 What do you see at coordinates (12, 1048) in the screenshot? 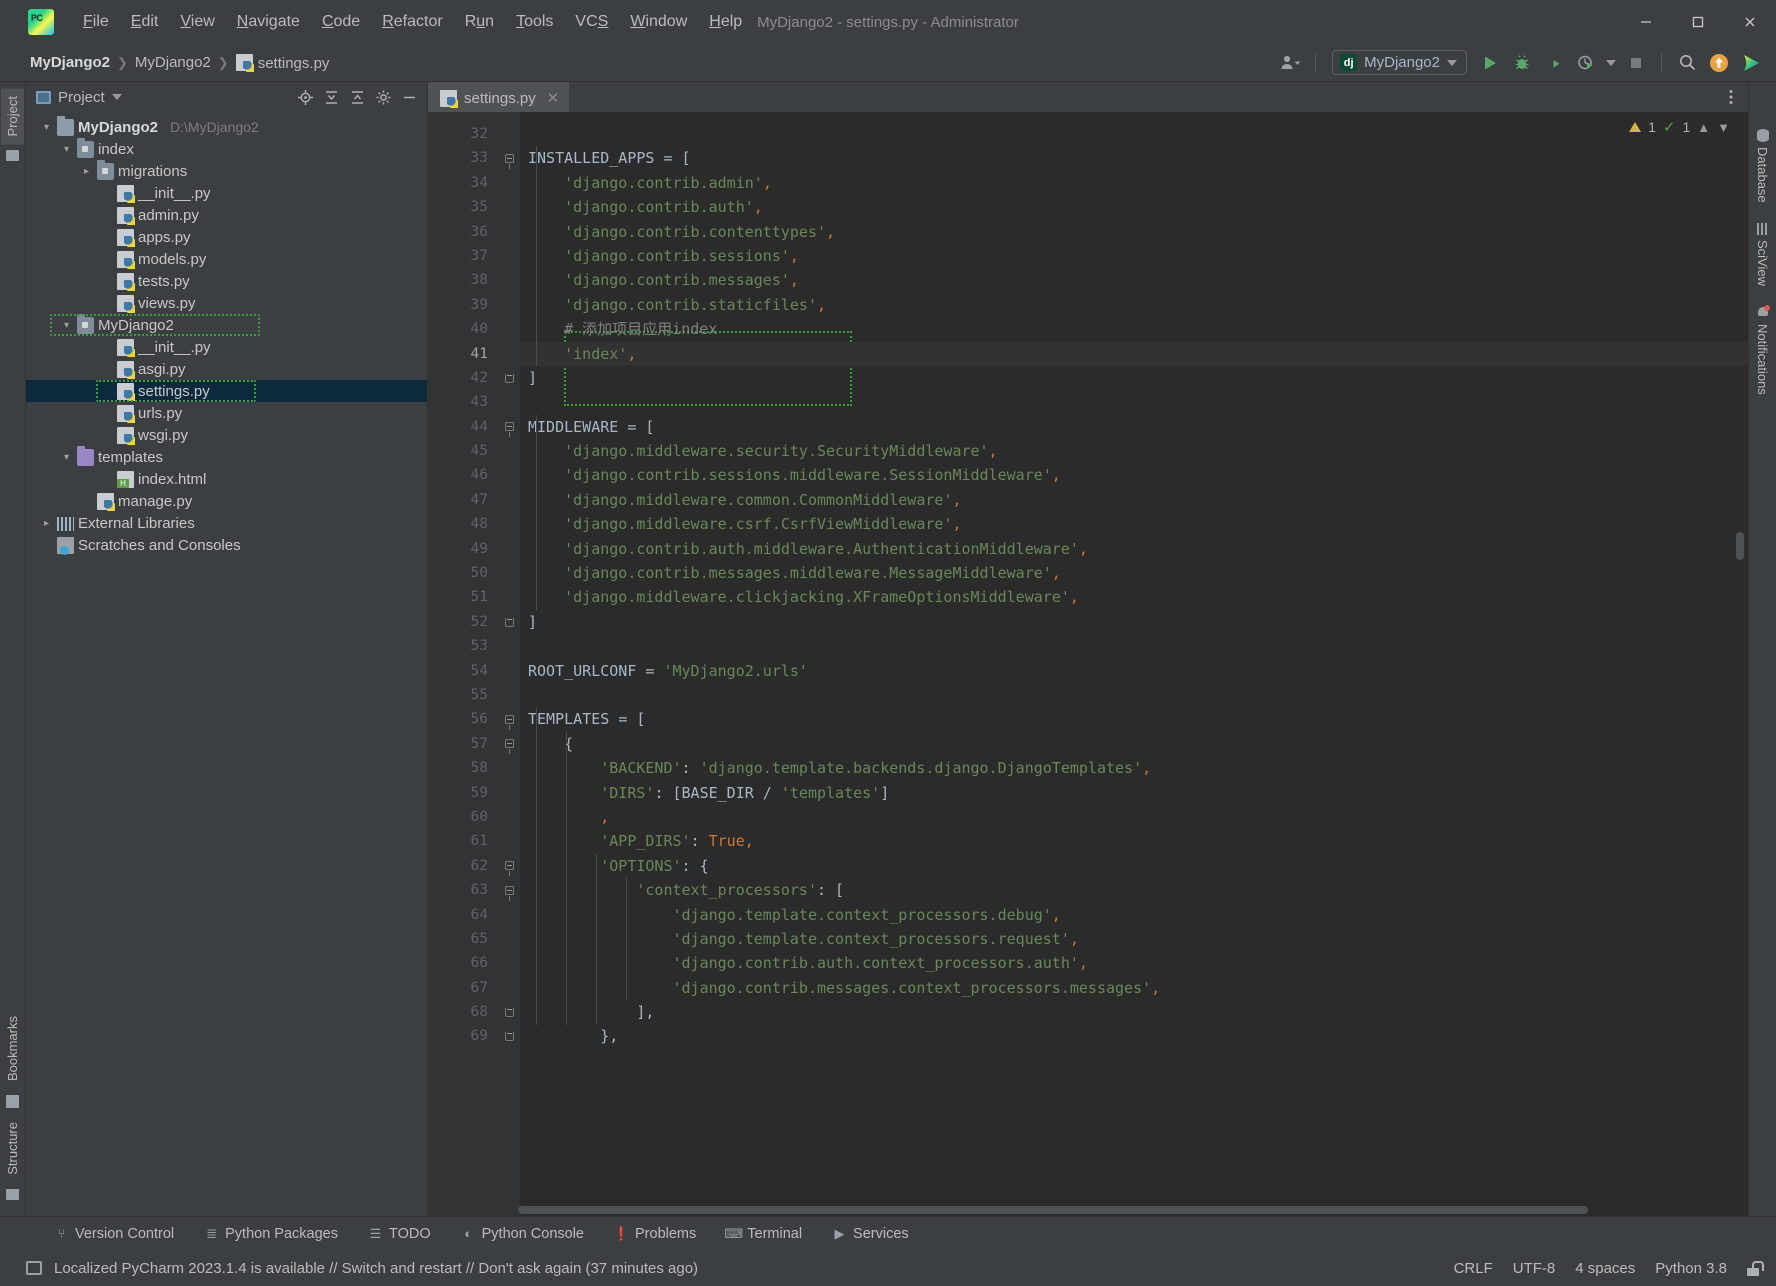
I see `sidebar-item-bookmarks: Bookmarks` at bounding box center [12, 1048].